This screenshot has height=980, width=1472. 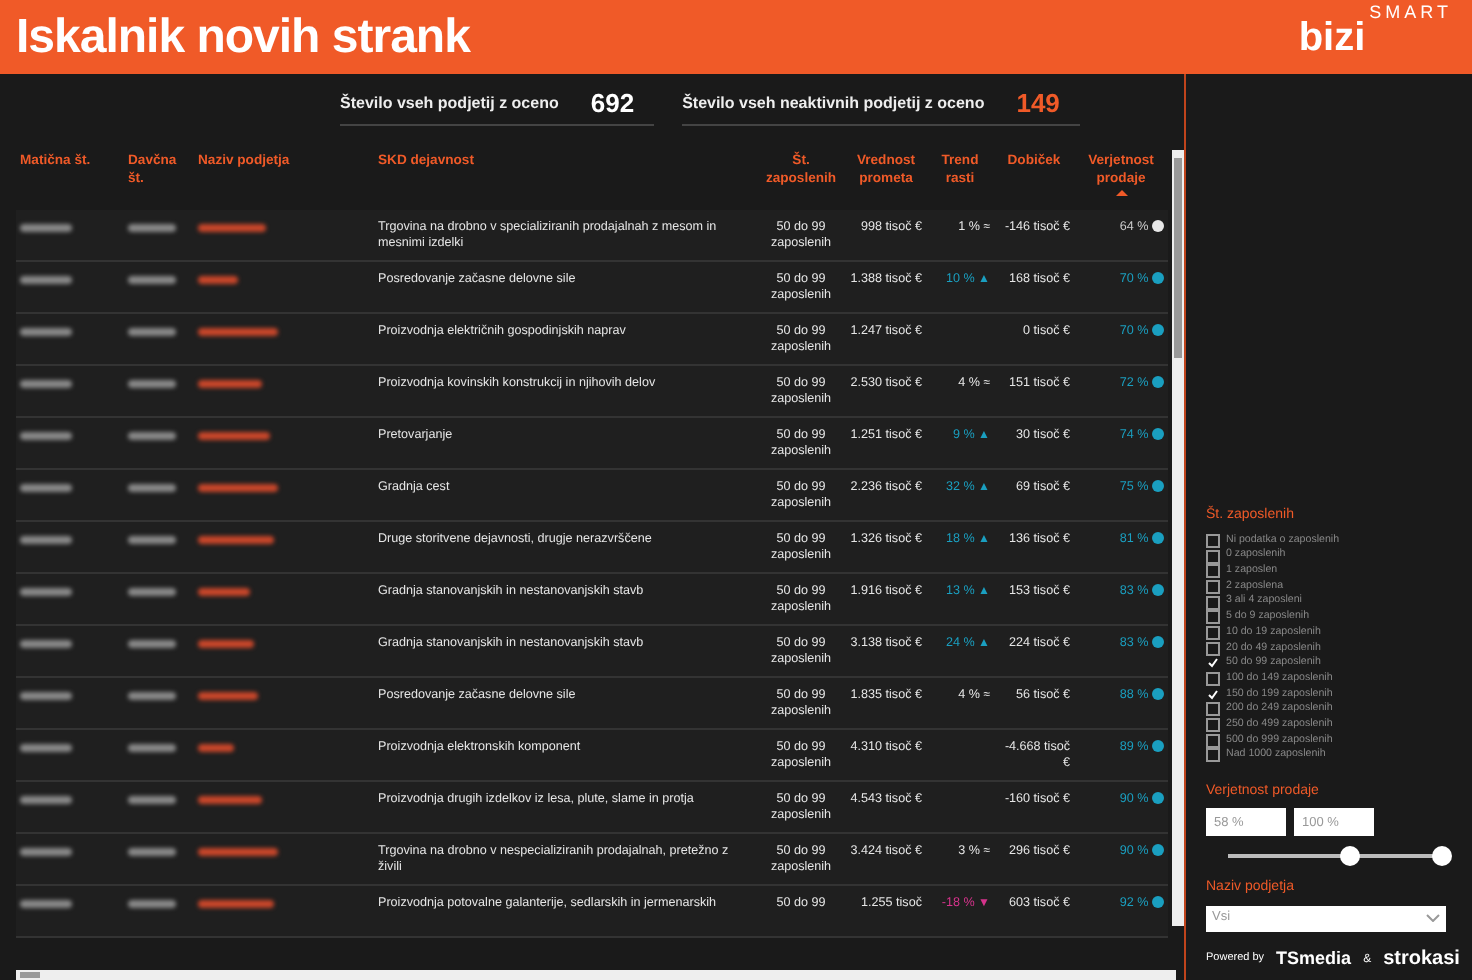 I want to click on kpi-label: Število vseh podjetij z oceno, so click(x=449, y=103).